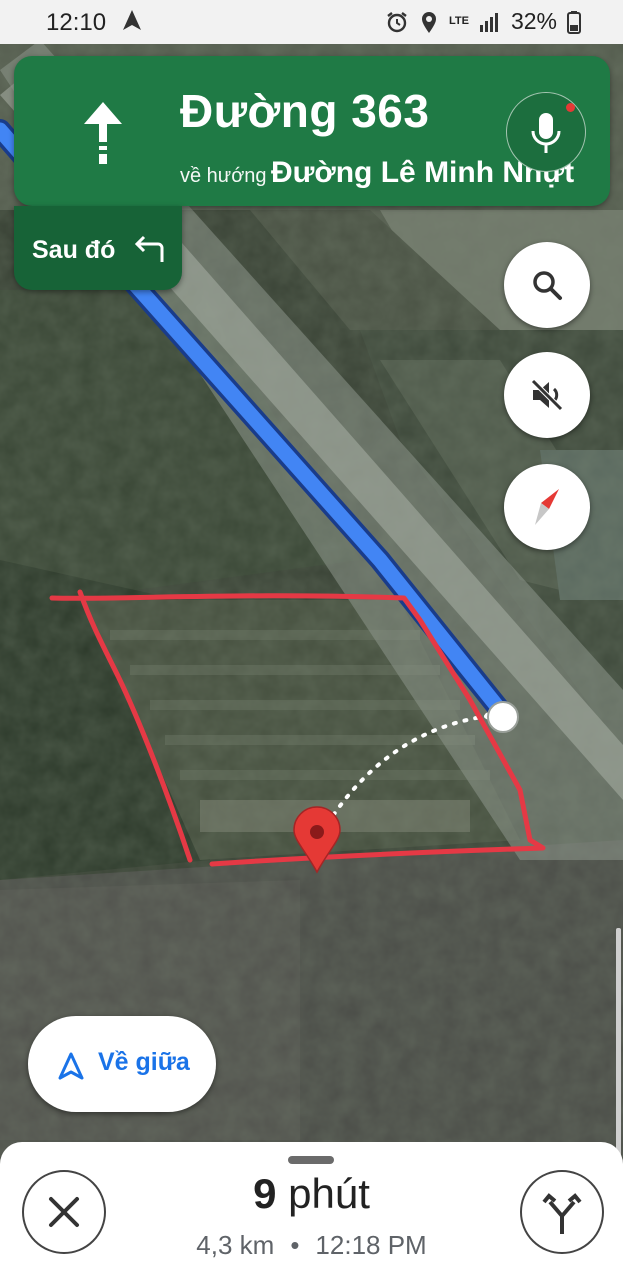 Image resolution: width=623 pixels, height=1280 pixels. I want to click on navigation-instruction-card: Đường 363 về hướng Đường Lê Minh Nhựt, so click(312, 131).